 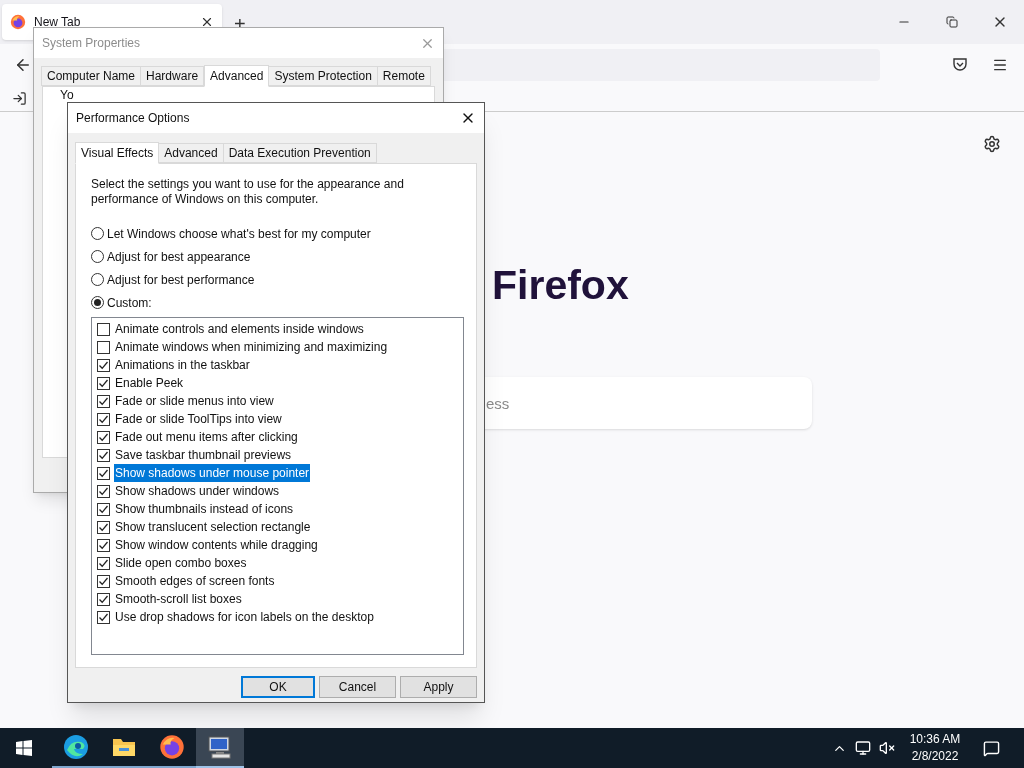 I want to click on clock-date: 2/8/2022, so click(x=935, y=756).